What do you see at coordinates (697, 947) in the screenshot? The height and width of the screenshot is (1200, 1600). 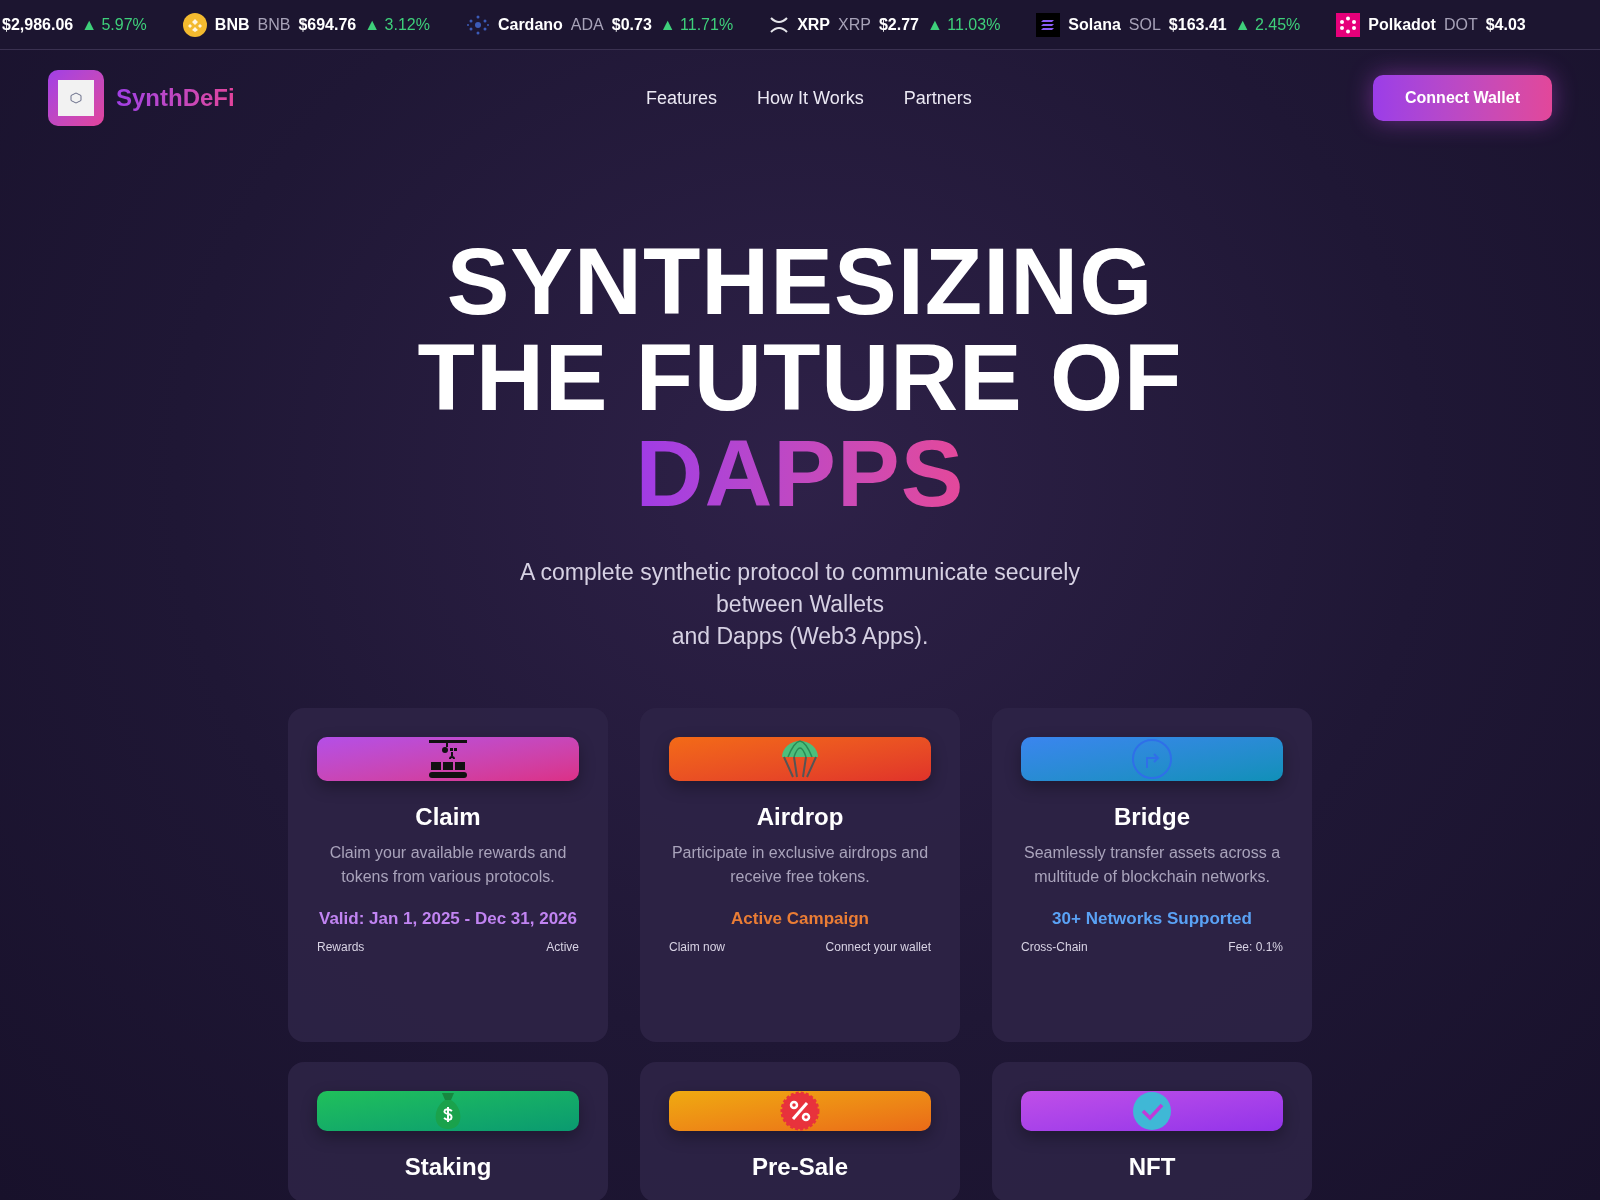 I see `card-footer-label: Claim now` at bounding box center [697, 947].